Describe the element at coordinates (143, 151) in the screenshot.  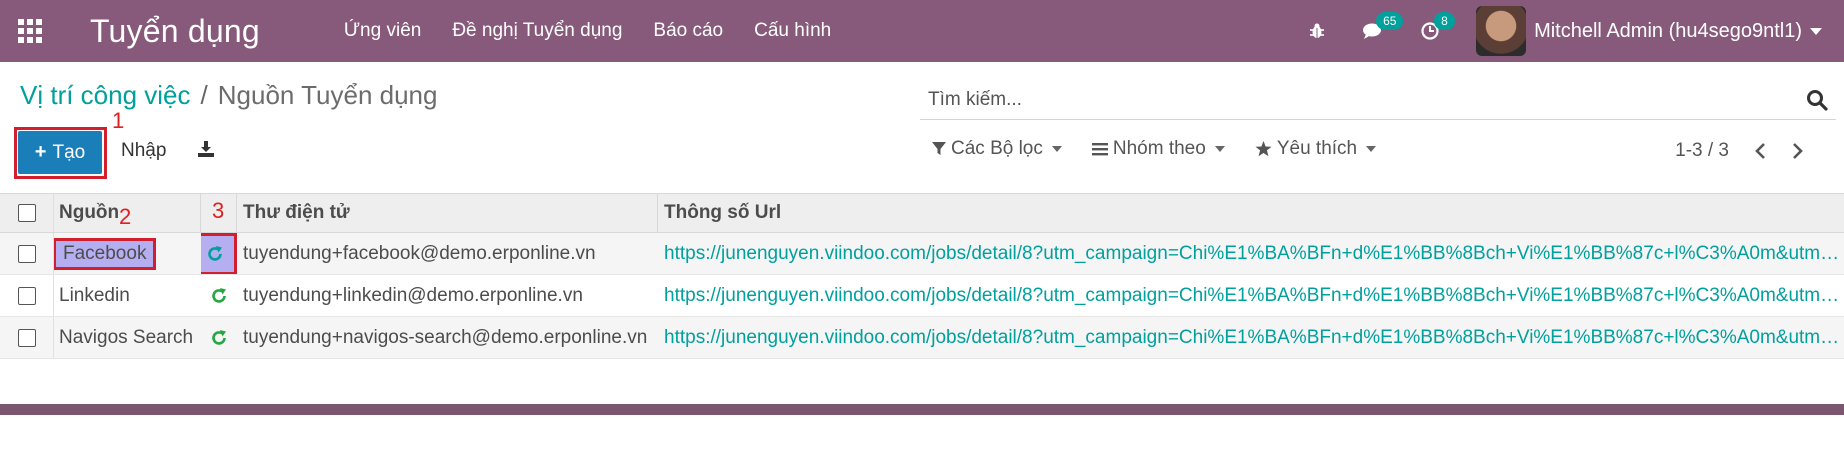
I see `import-button: Nhập` at that location.